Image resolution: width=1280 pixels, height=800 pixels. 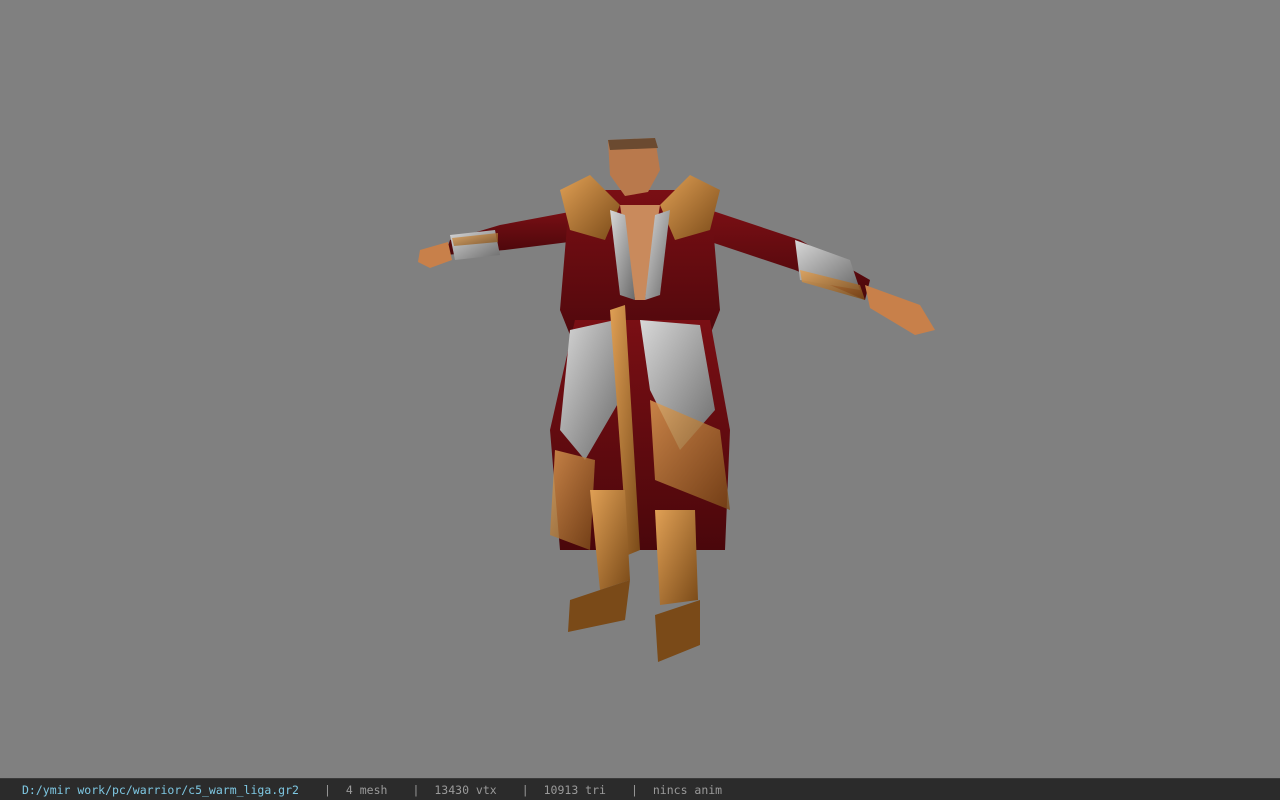 What do you see at coordinates (501, 239) in the screenshot?
I see `left-arm` at bounding box center [501, 239].